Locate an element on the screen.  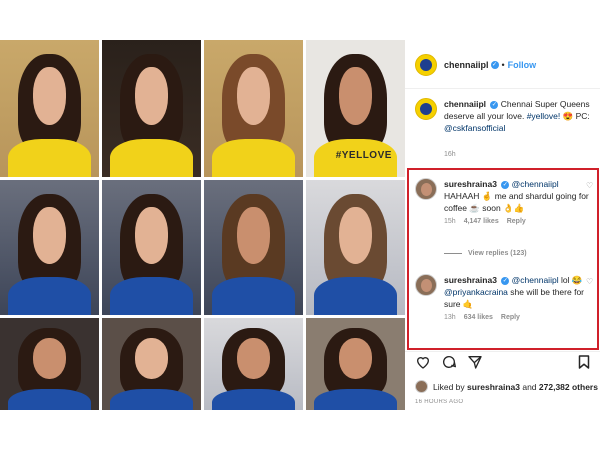
comment-meta: 15h 4,147 likes Reply is located at coordinates (519, 221).